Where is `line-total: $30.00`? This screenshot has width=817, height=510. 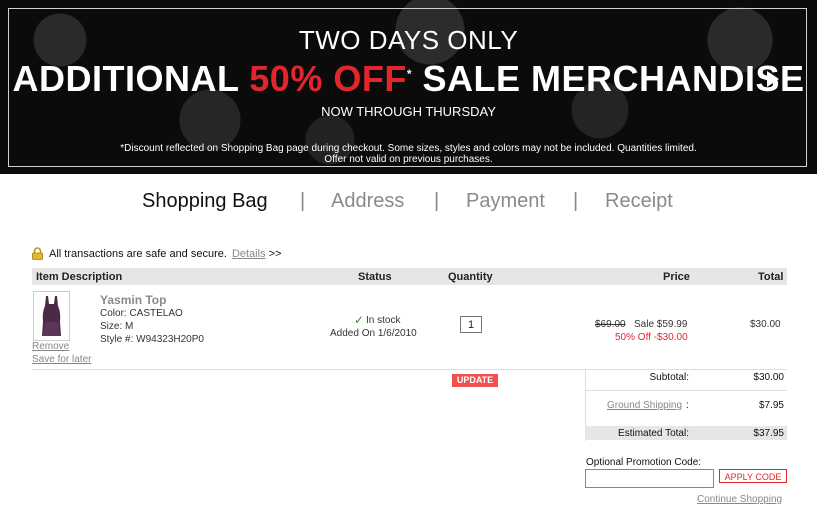 line-total: $30.00 is located at coordinates (765, 324).